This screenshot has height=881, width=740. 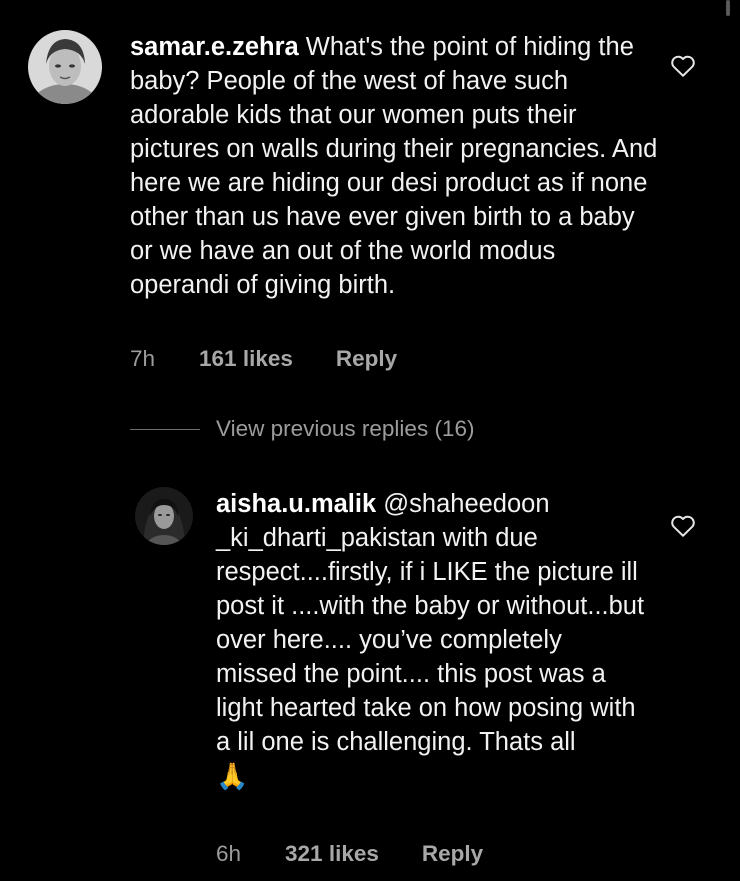 I want to click on view-replies-label: View previous replies (16), so click(x=345, y=429).